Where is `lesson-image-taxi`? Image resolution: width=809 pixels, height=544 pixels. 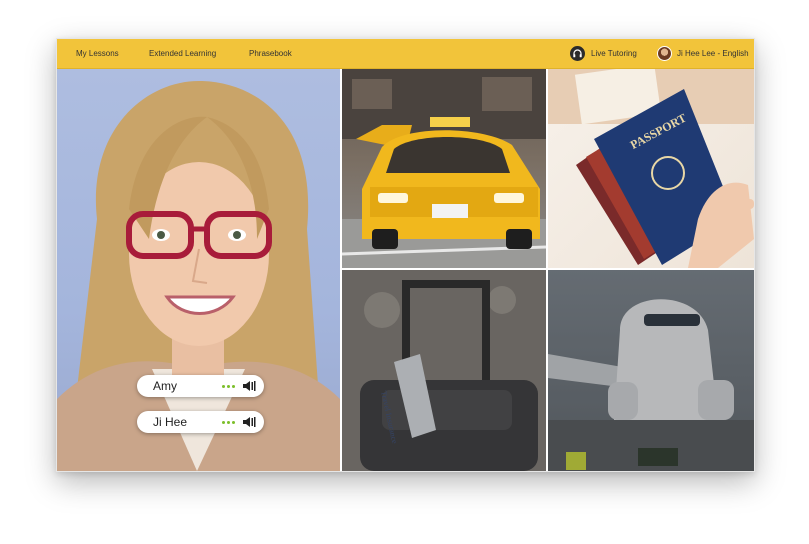 lesson-image-taxi is located at coordinates (444, 168).